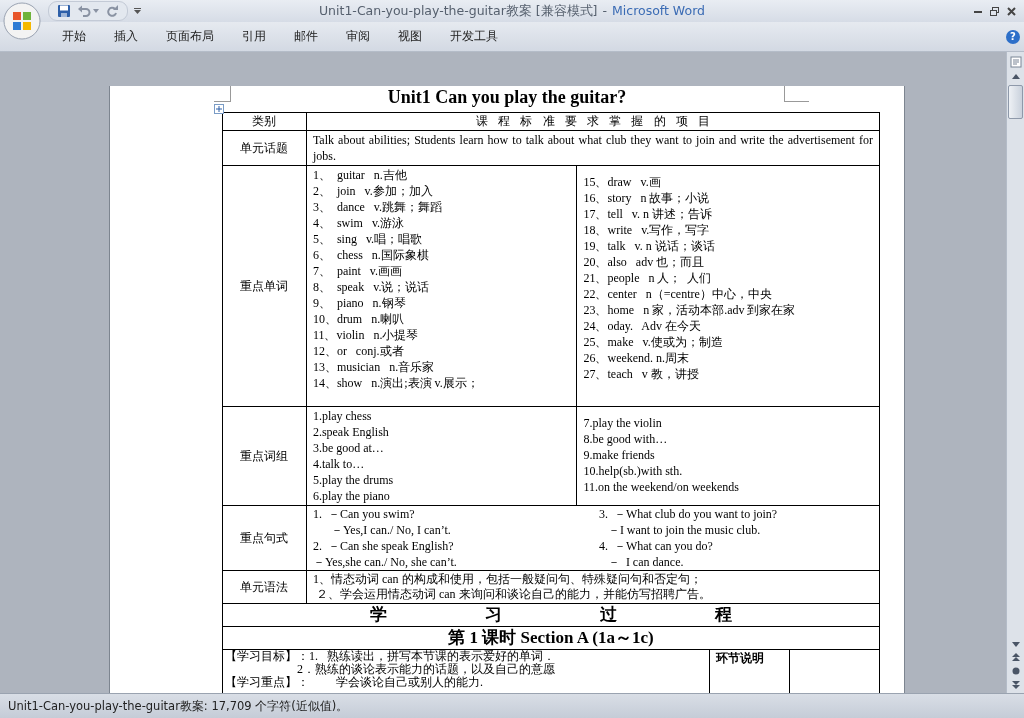 The width and height of the screenshot is (1024, 718). Describe the element at coordinates (137, 11) in the screenshot. I see `customize-caret-icon` at that location.